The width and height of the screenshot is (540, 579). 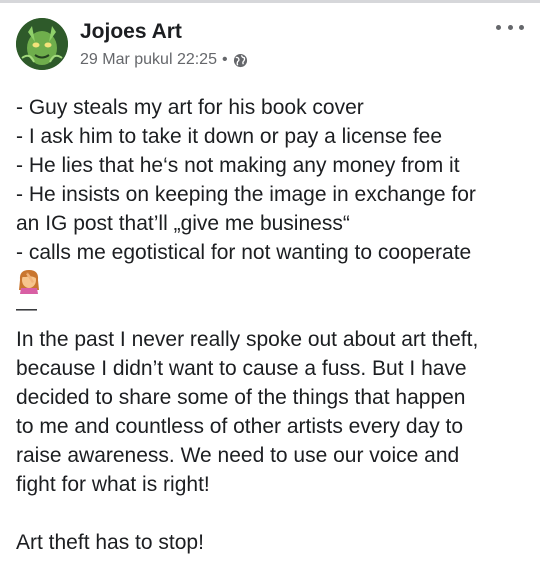 I want to click on top-divider, so click(x=270, y=1).